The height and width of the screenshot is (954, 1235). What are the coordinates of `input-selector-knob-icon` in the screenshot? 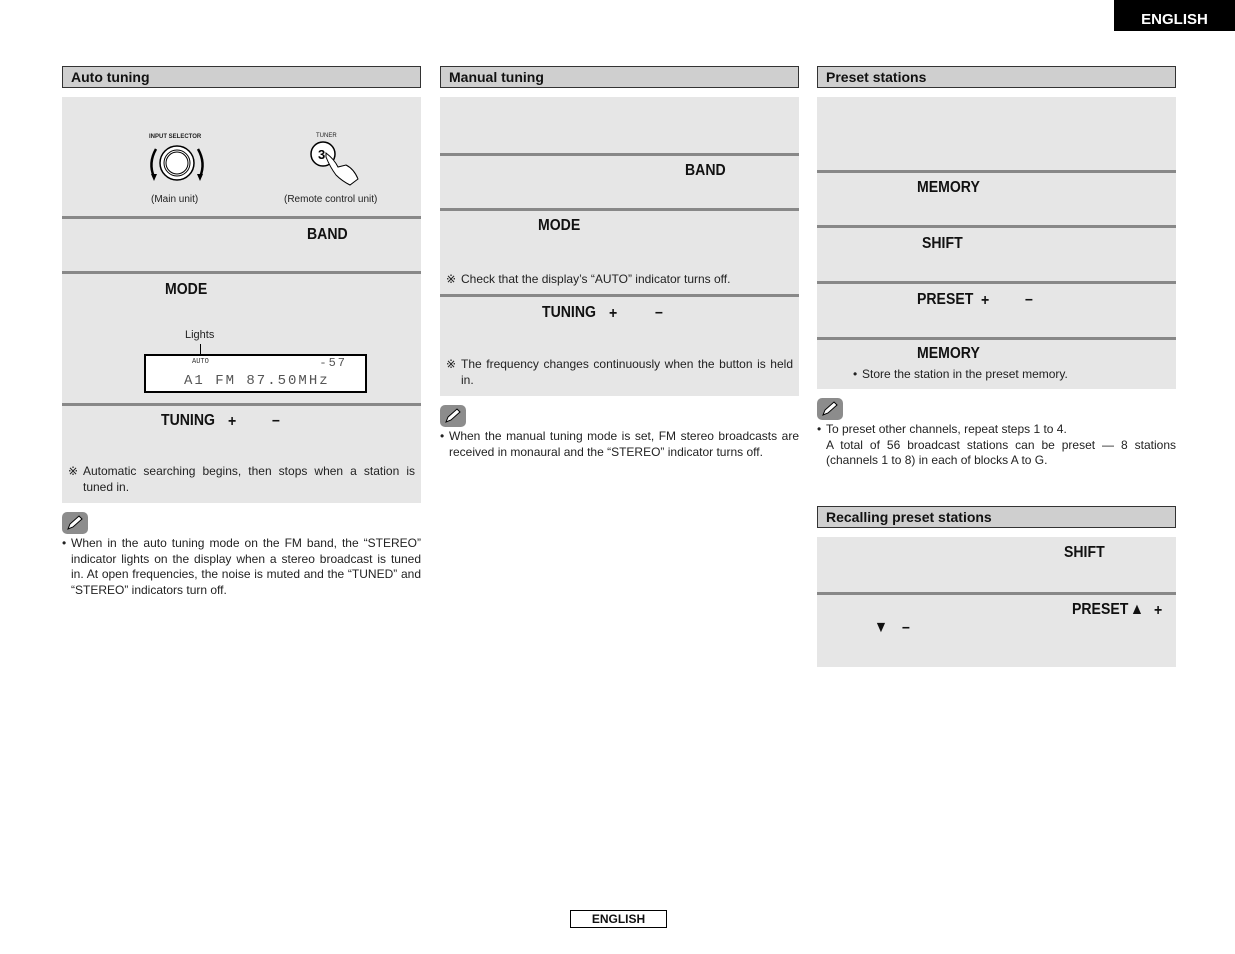 It's located at (177, 163).